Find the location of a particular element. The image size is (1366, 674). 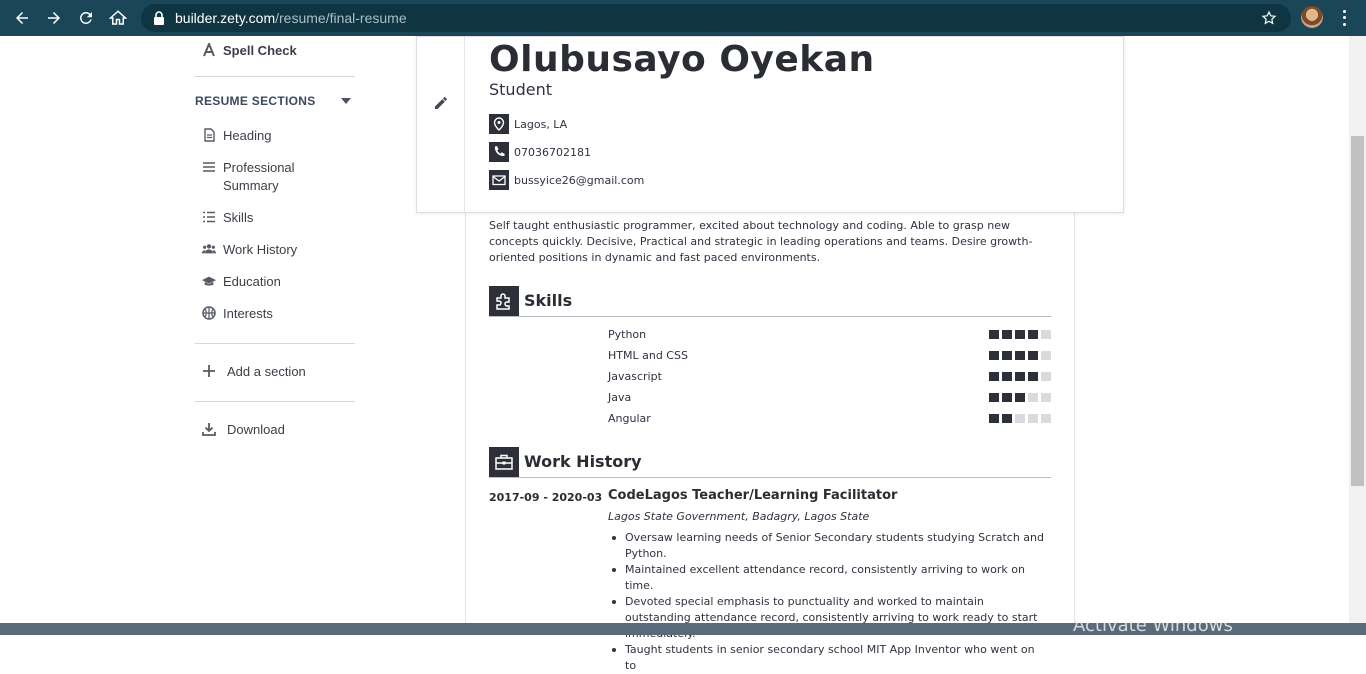

sidebar-item-professional-summary: Professional Summary is located at coordinates (254, 177).